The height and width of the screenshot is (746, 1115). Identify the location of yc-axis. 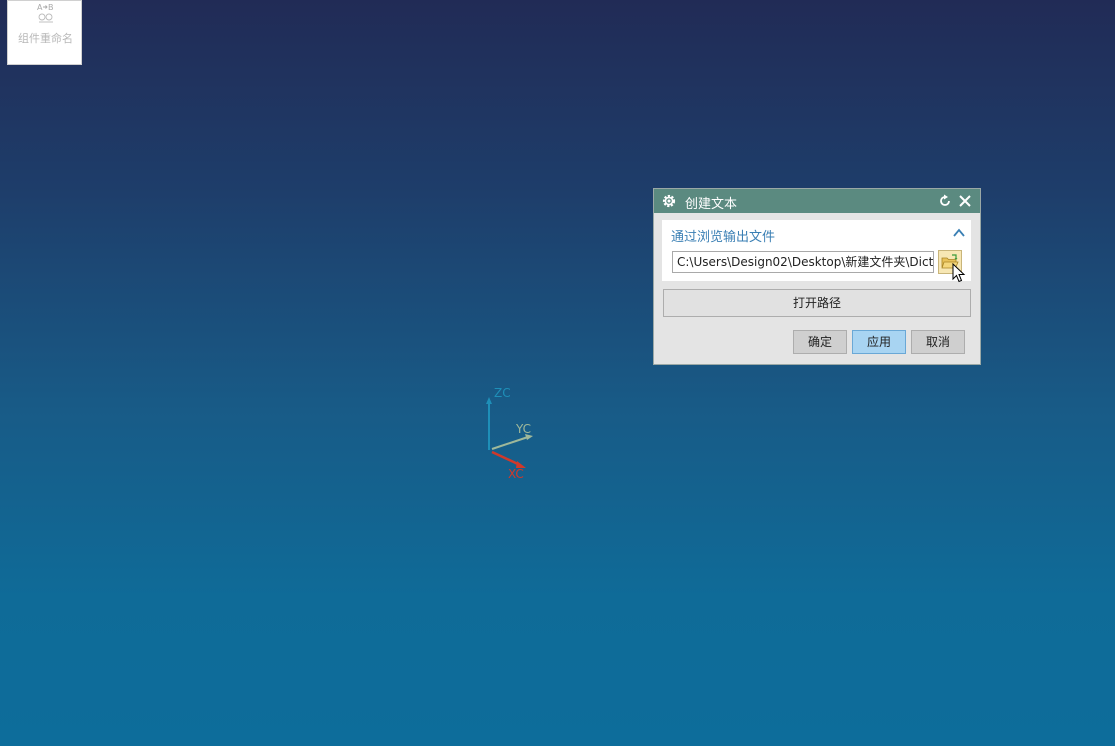
(510, 443).